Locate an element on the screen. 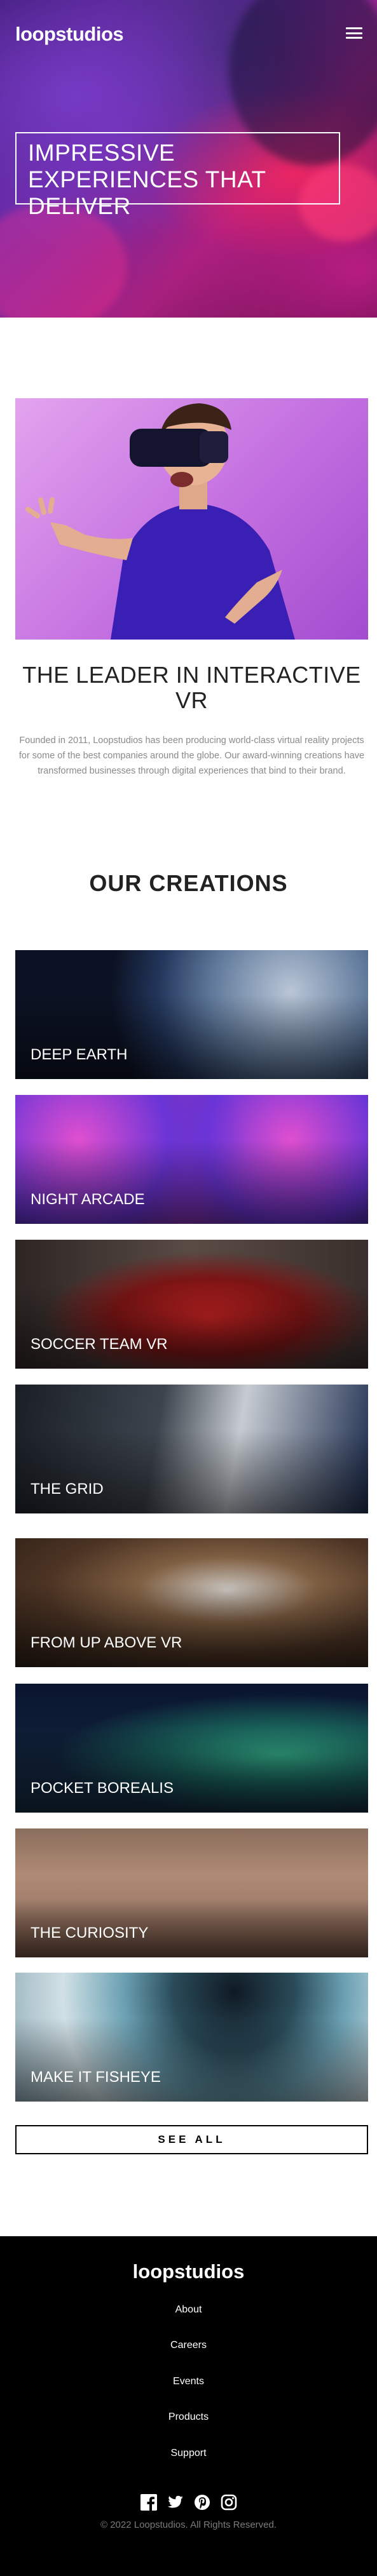 The width and height of the screenshot is (377, 2576). creation-label: Deep earth is located at coordinates (79, 1054).